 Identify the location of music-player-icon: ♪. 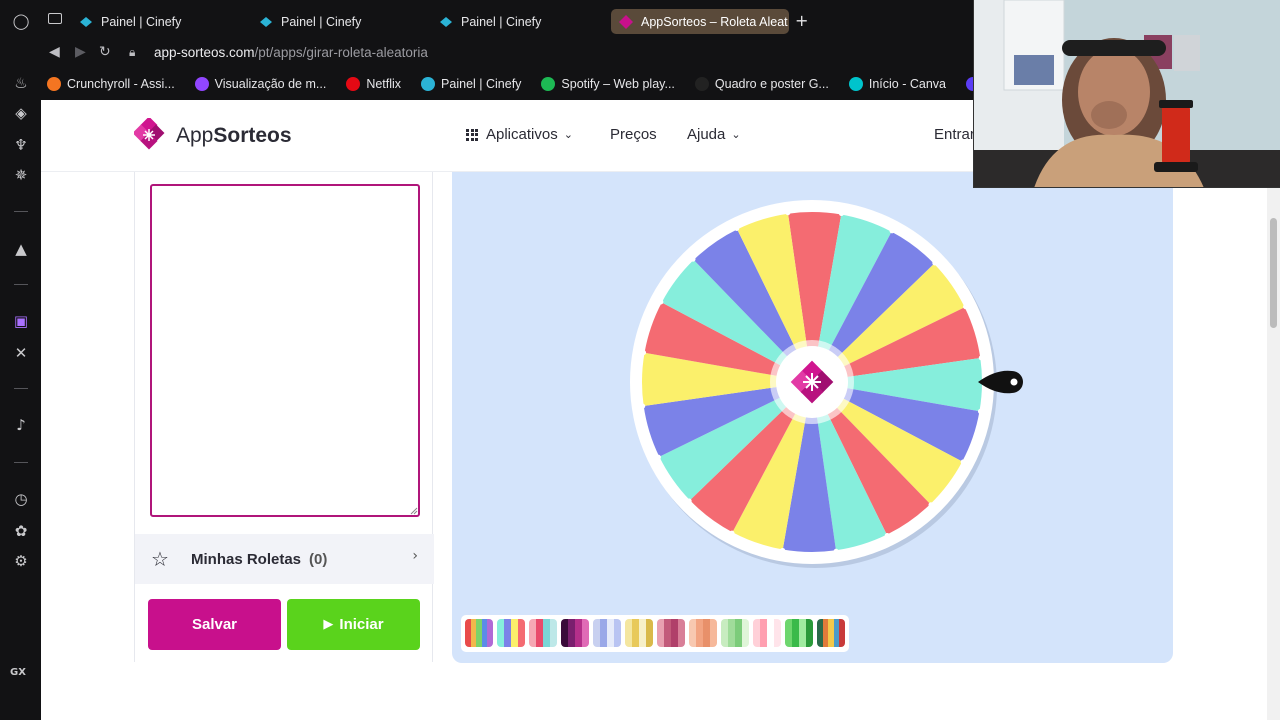
(21, 425).